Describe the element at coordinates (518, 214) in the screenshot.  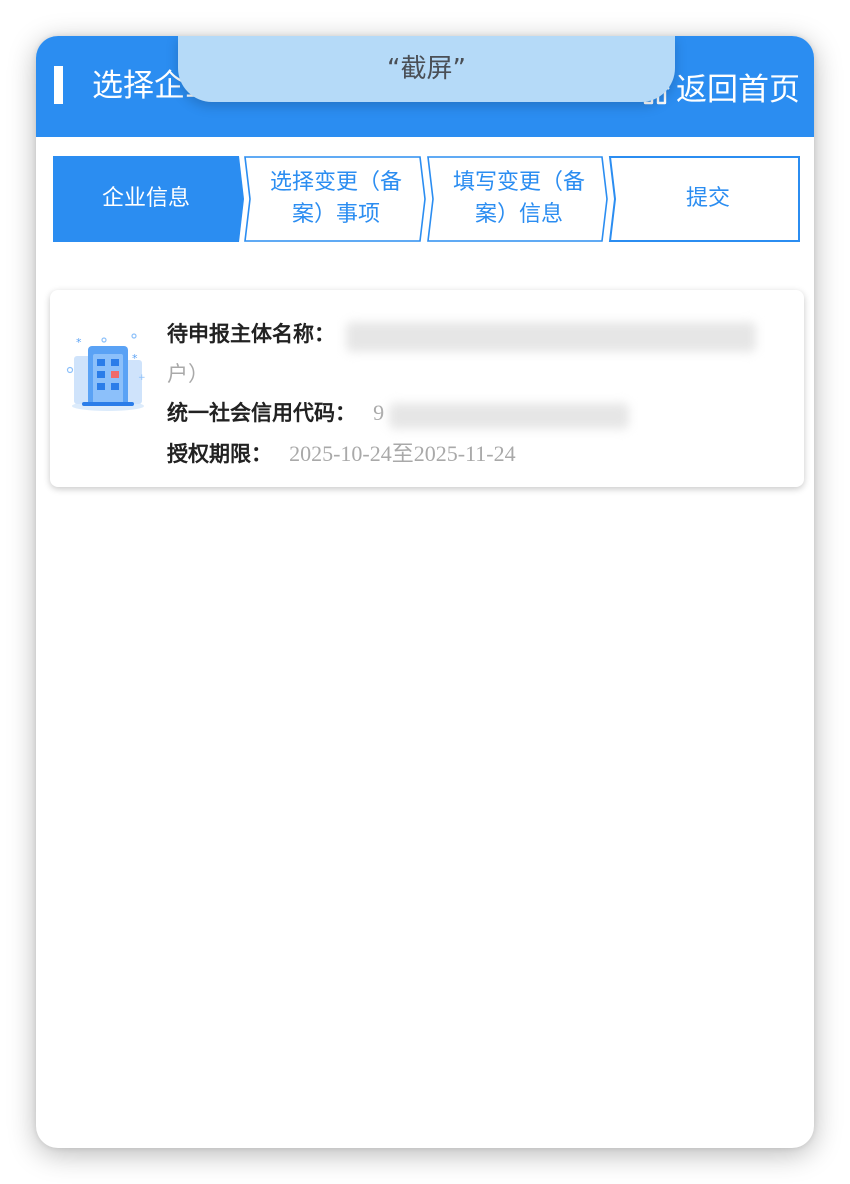
I see `step-3-label-line2: 案）信息` at that location.